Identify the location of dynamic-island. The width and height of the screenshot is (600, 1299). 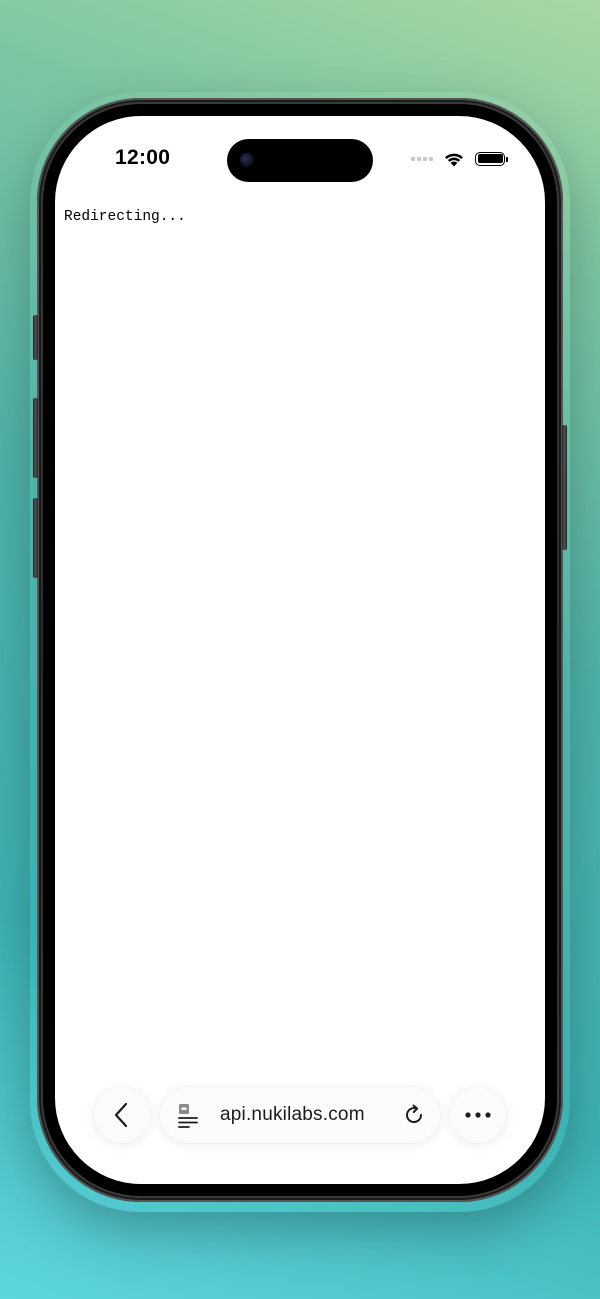
(300, 160).